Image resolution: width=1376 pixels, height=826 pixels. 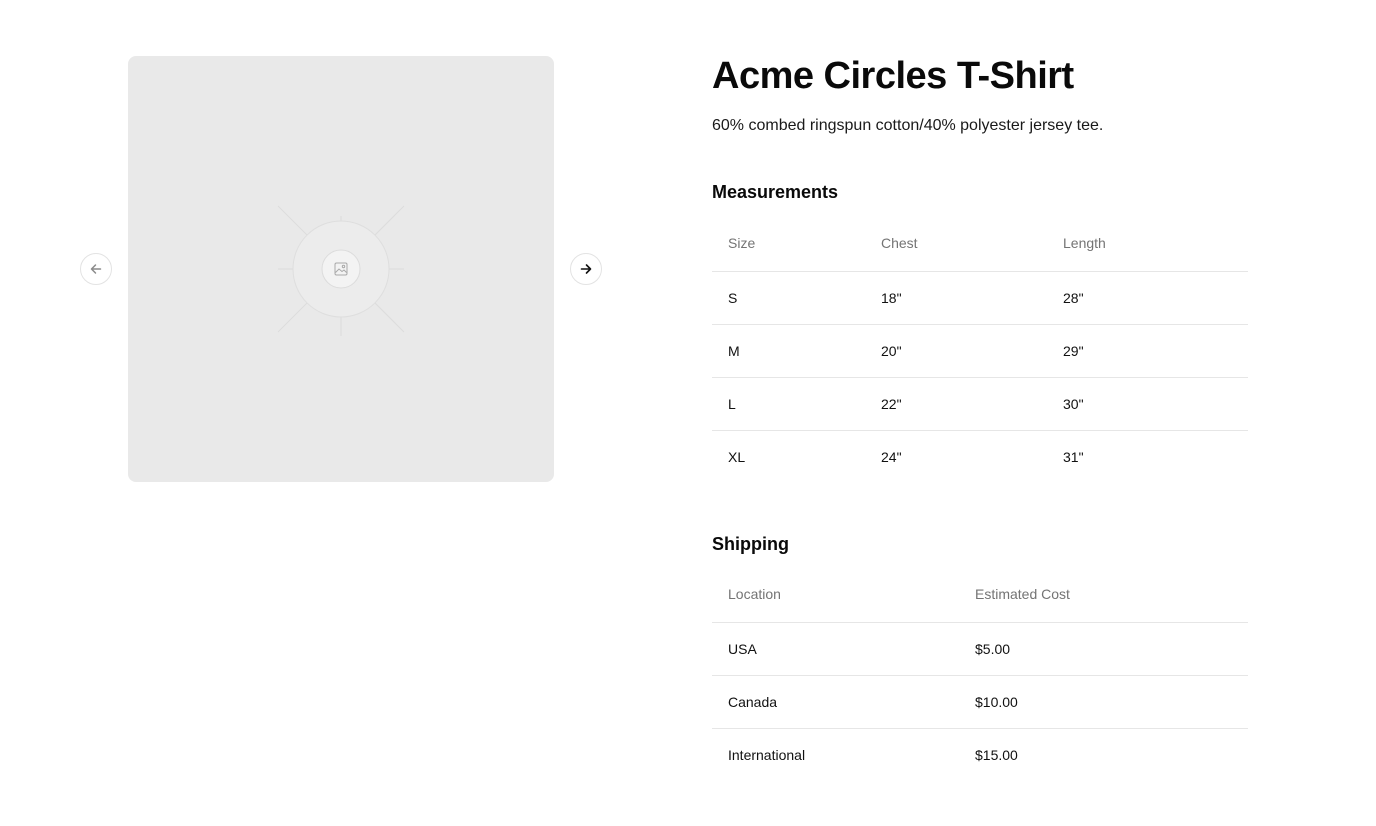 I want to click on column-header-location: Location, so click(x=835, y=595).